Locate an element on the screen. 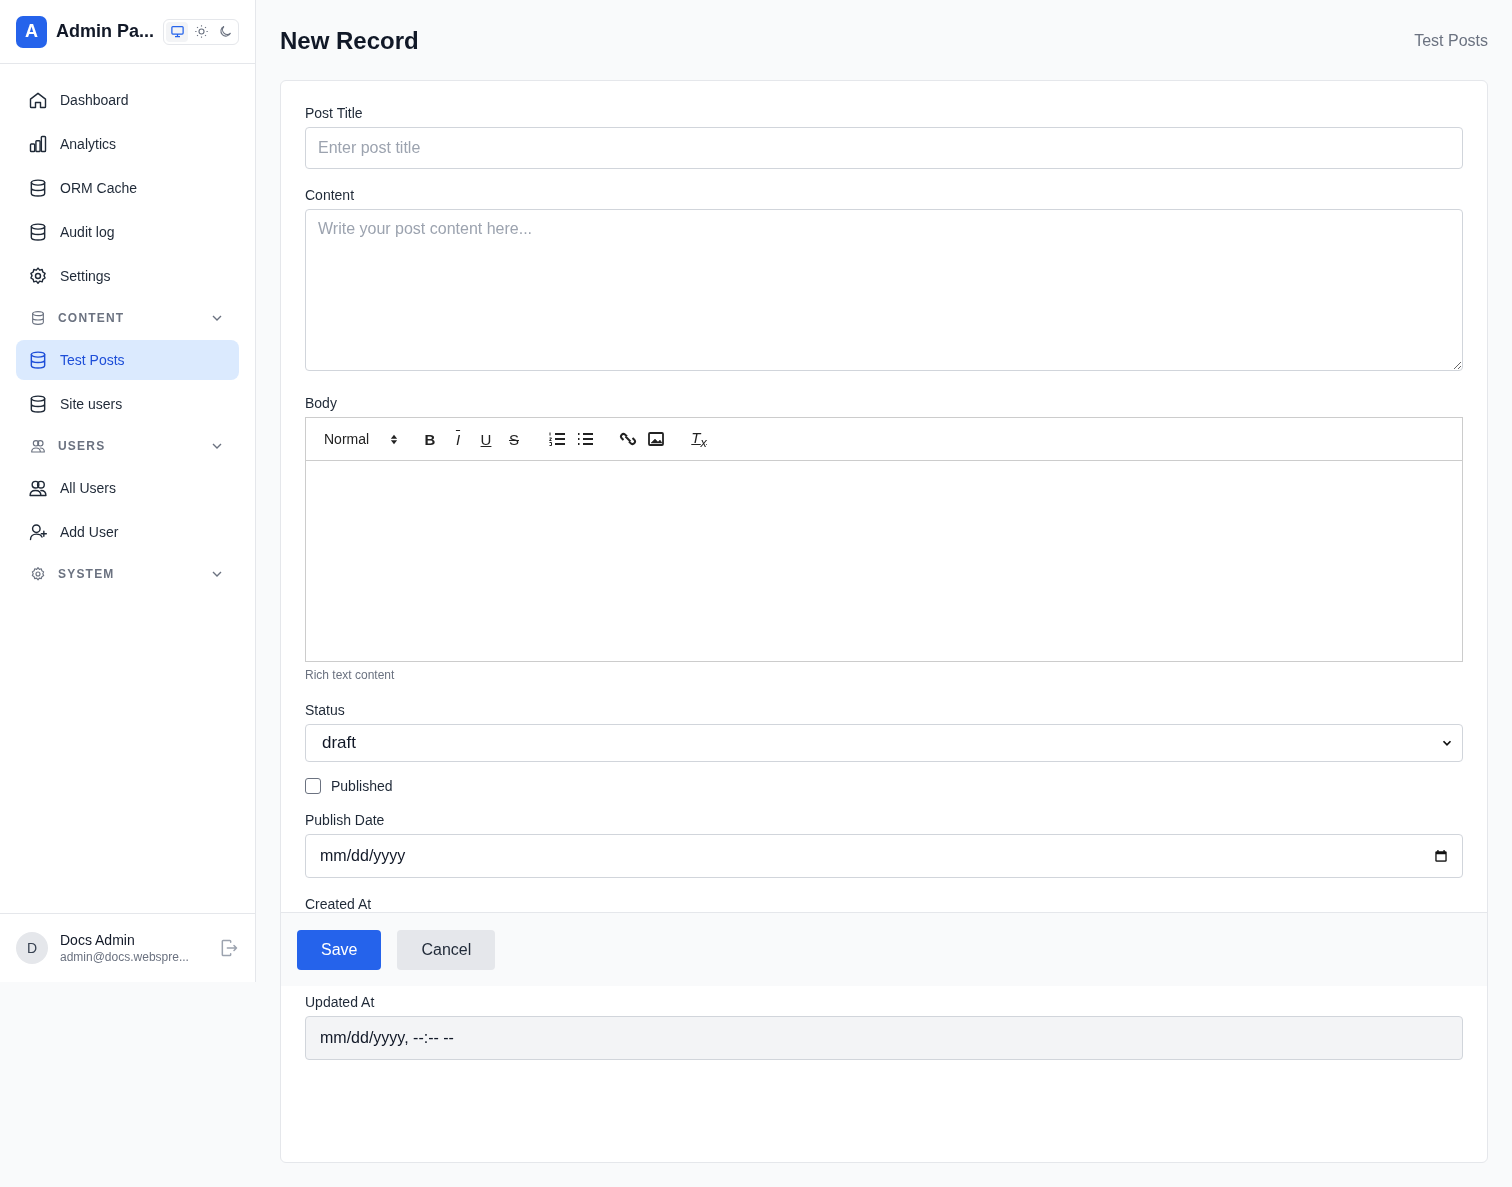 This screenshot has width=1512, height=1187. image-icon is located at coordinates (656, 439).